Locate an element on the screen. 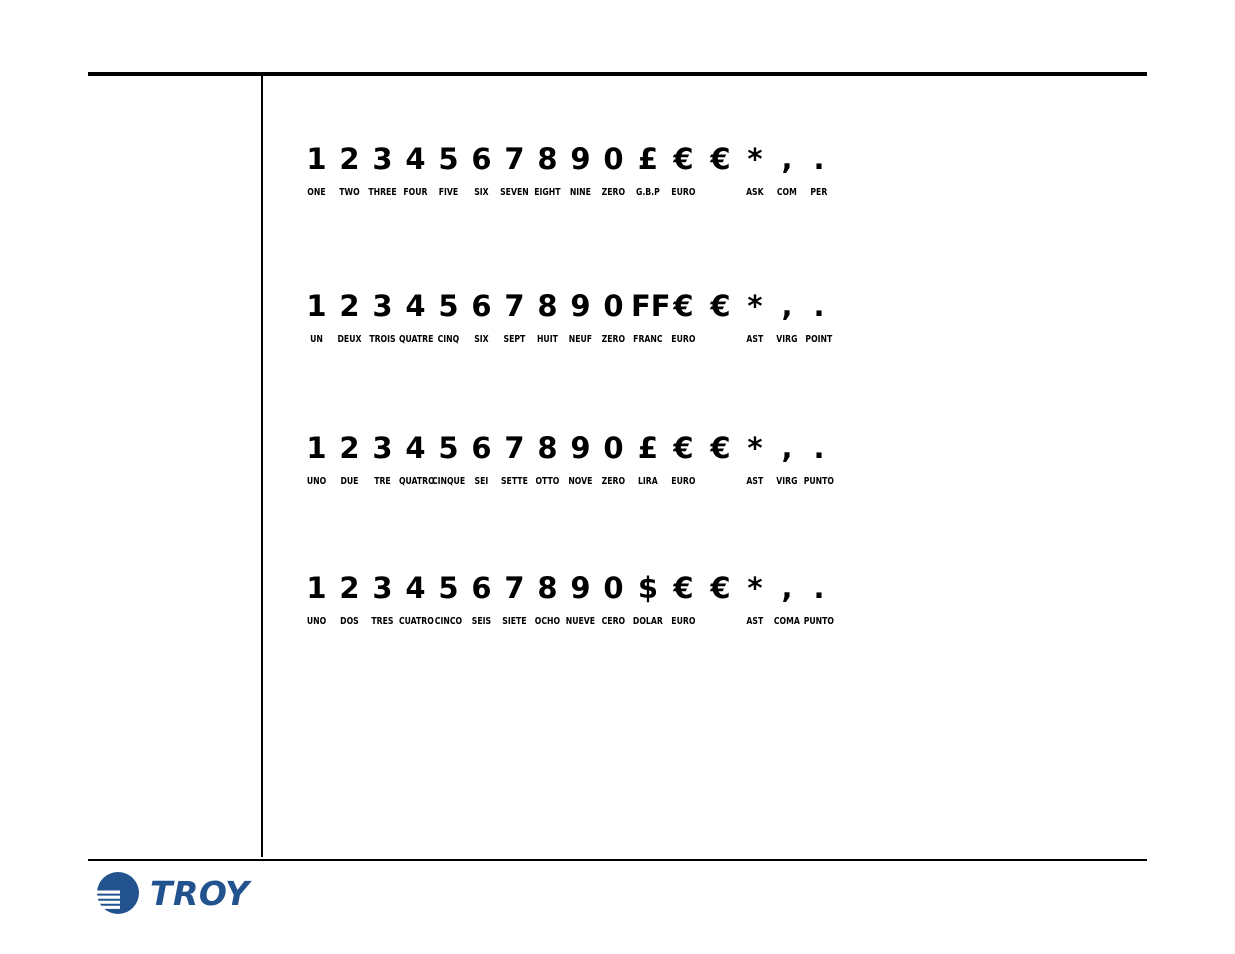 Image resolution: width=1235 pixels, height=954 pixels. glyph-caption: CINQ is located at coordinates (448, 339).